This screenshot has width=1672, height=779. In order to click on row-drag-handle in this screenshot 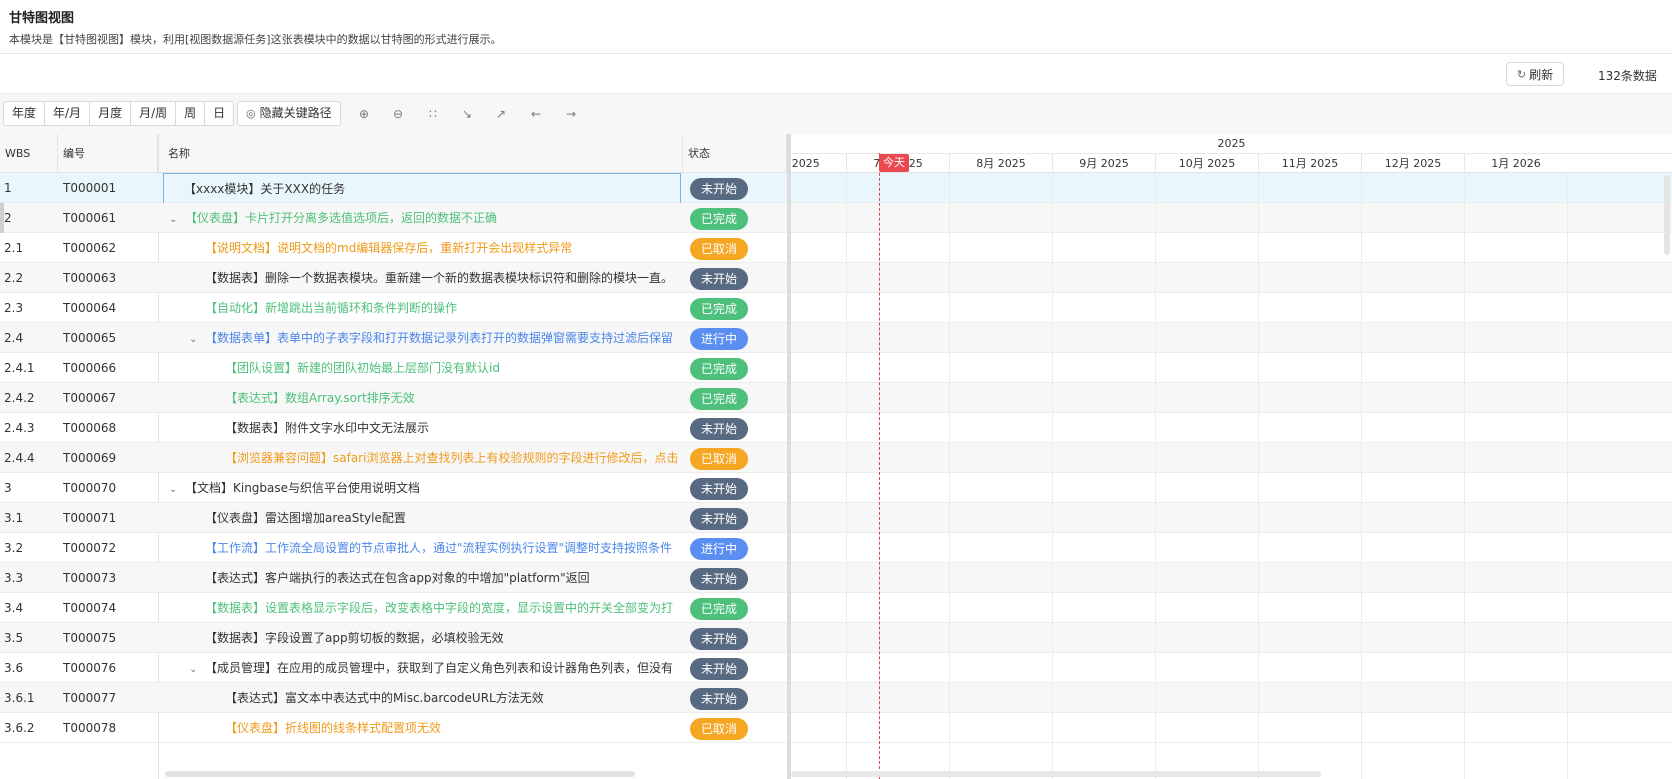, I will do `click(2, 218)`.